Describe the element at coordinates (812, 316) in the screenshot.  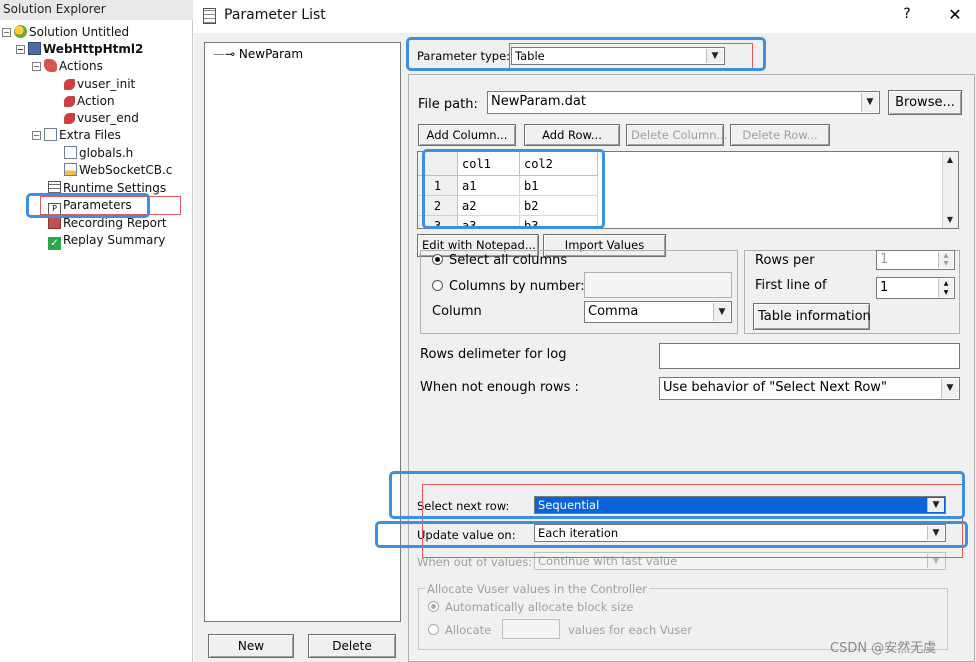
I see `table-information-button: Table information` at that location.